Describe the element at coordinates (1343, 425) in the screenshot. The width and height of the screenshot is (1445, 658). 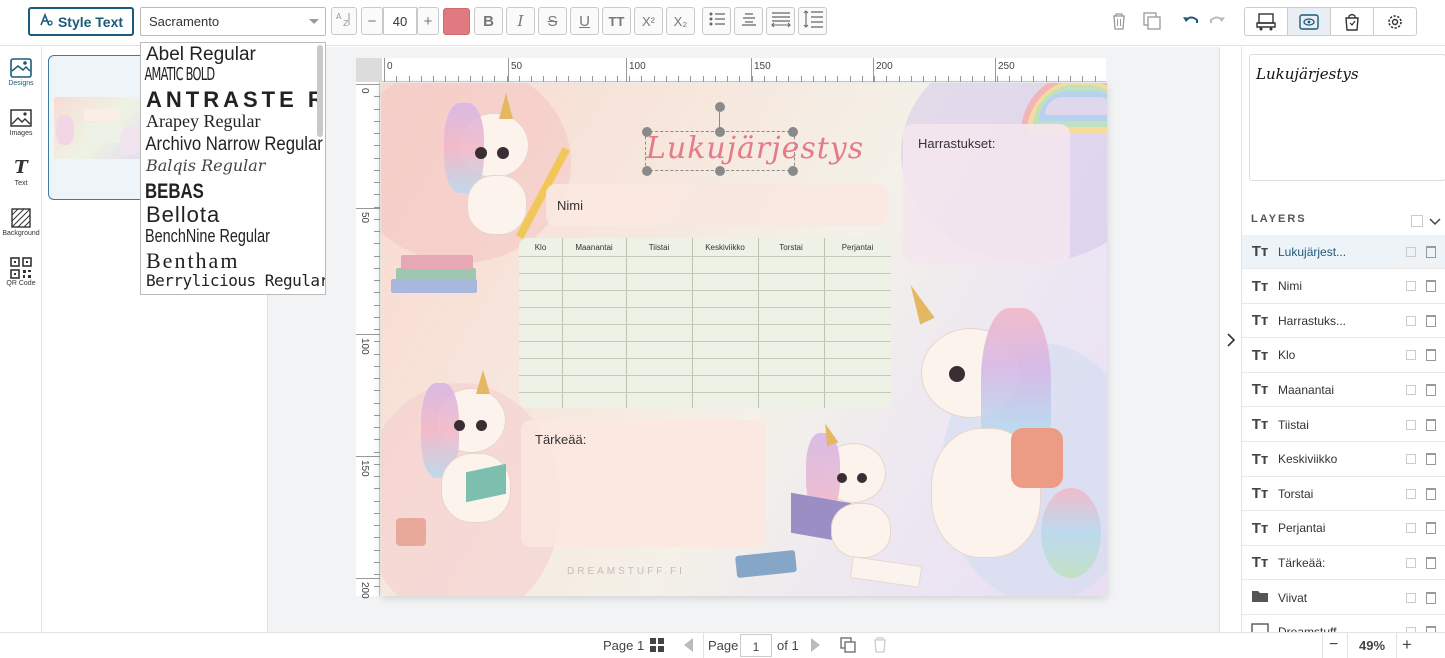
I see `layer-row: Tт Tiistai` at that location.